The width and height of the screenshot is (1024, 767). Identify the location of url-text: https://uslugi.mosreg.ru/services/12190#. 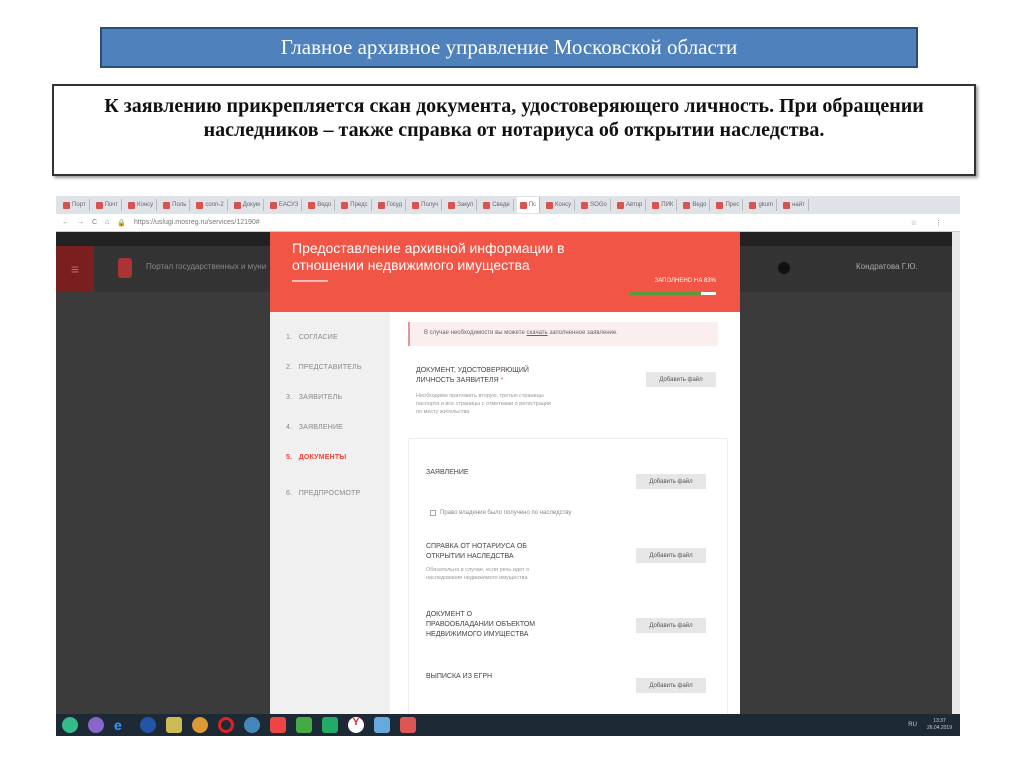
(197, 222).